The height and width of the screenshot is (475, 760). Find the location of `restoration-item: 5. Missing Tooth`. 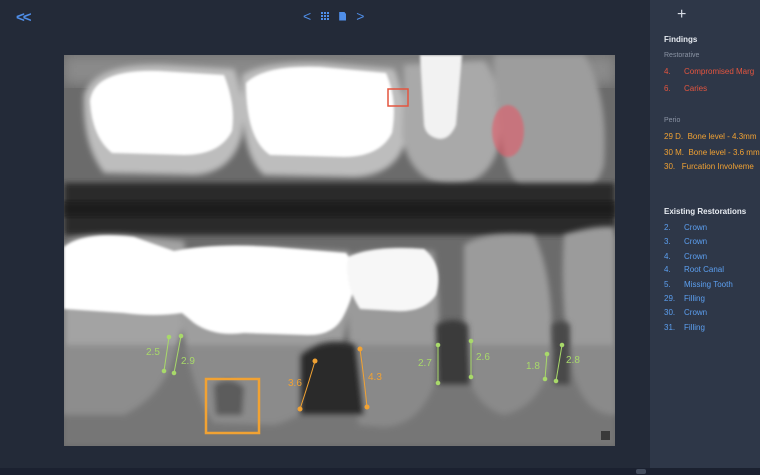

restoration-item: 5. Missing Tooth is located at coordinates (698, 284).